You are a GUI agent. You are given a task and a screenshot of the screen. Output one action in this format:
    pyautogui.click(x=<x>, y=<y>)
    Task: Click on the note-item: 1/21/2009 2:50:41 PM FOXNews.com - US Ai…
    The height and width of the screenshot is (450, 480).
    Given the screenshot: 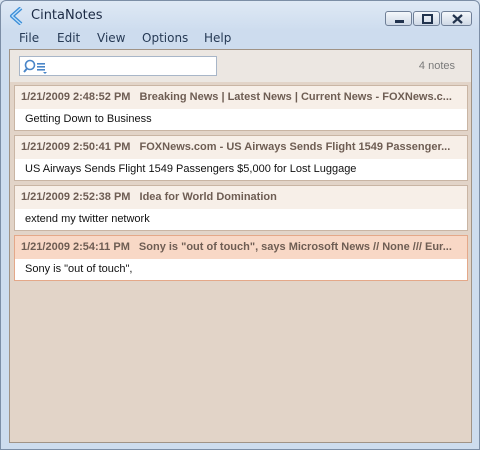 What is the action you would take?
    pyautogui.click(x=241, y=158)
    